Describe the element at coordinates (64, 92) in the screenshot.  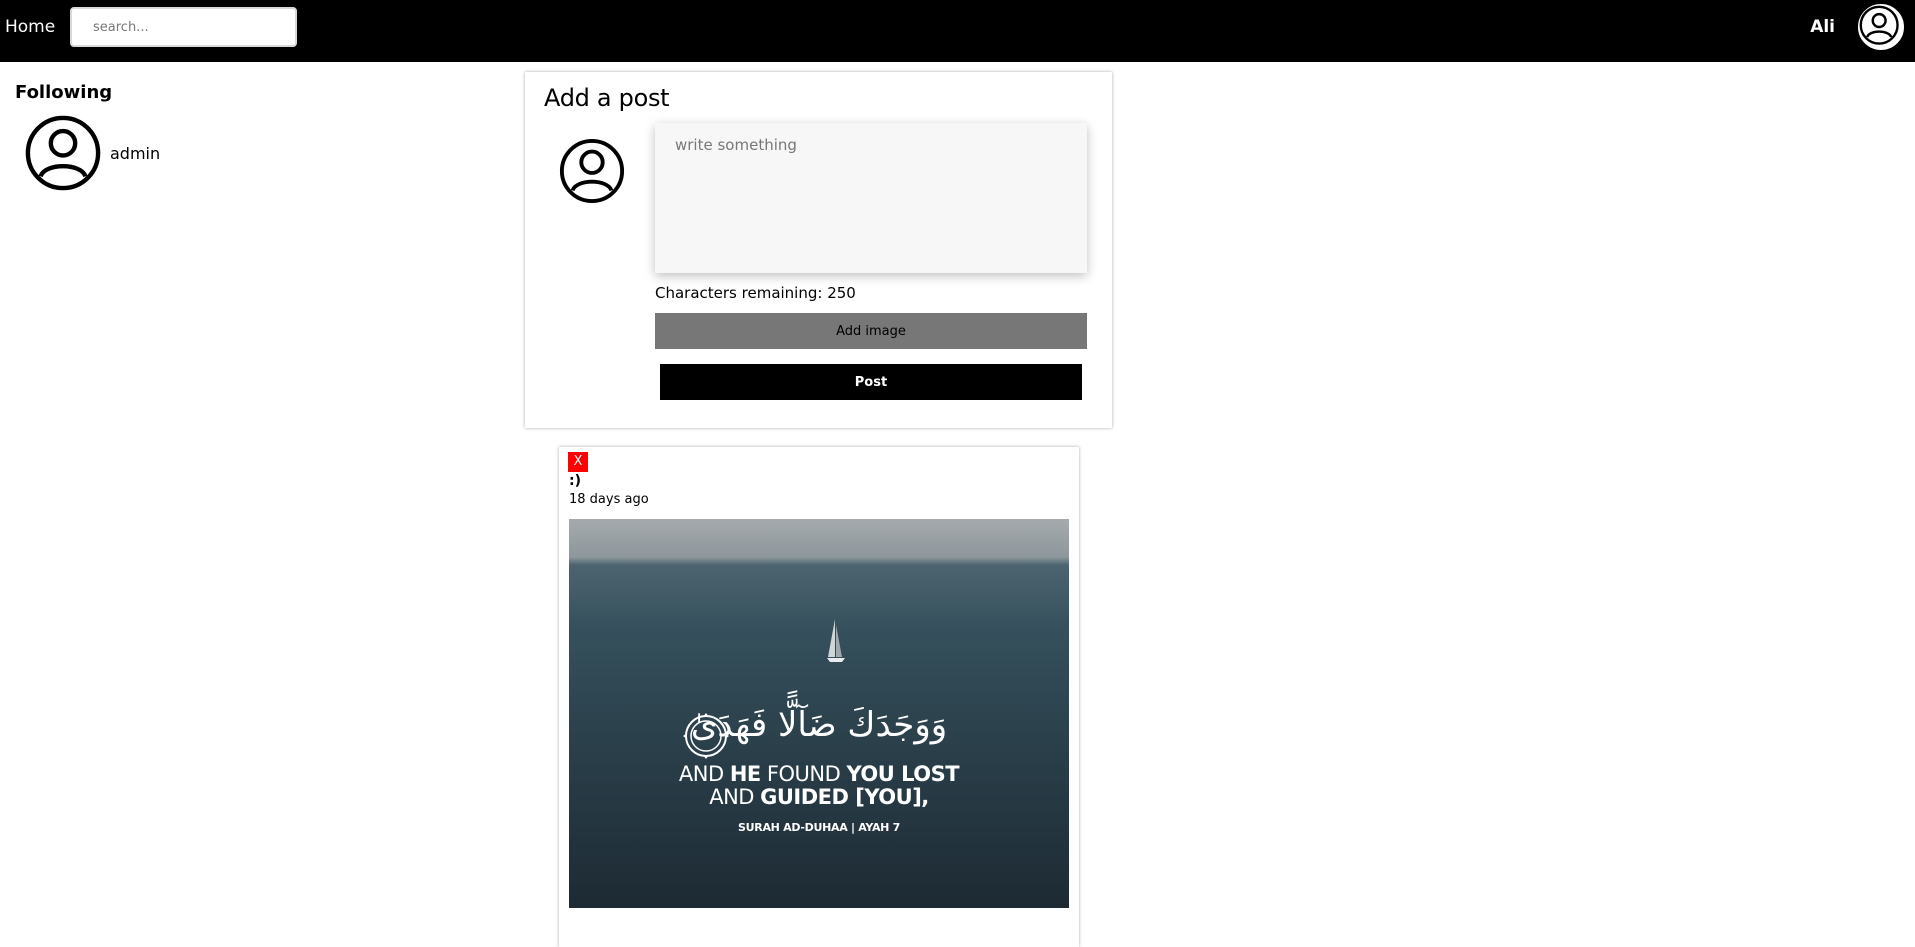
I see `following-title: Following` at that location.